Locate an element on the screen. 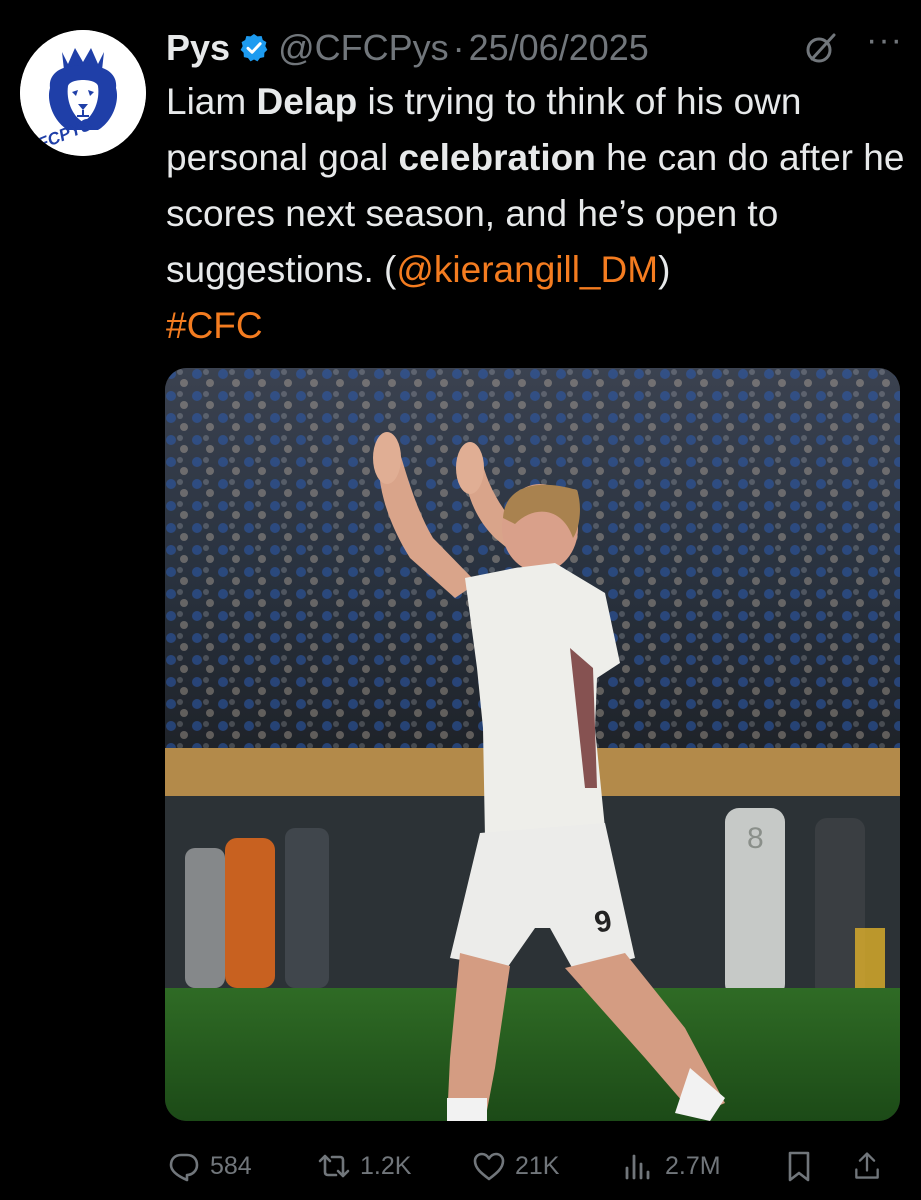 Image resolution: width=921 pixels, height=1200 pixels. share-button is located at coordinates (871, 1166).